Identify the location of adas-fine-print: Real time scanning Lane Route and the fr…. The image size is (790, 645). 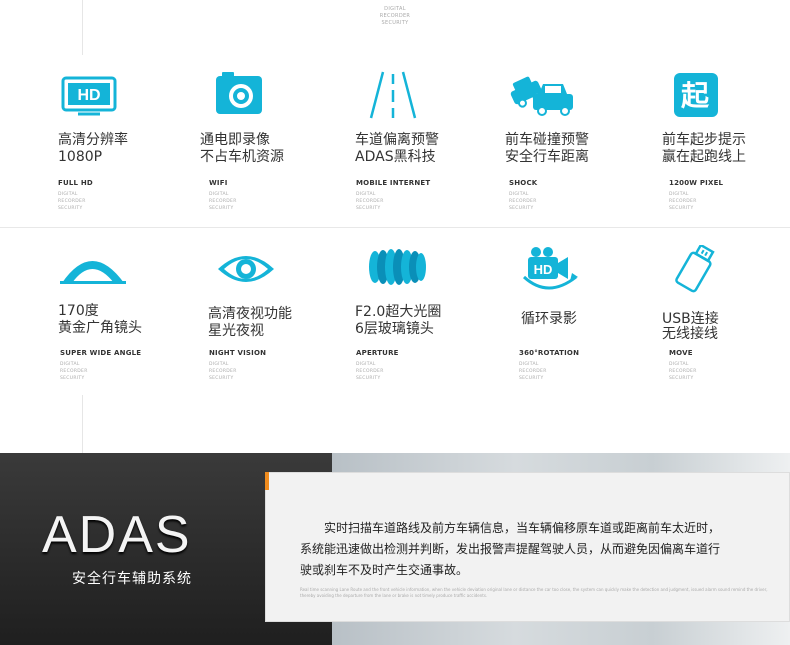
(534, 592).